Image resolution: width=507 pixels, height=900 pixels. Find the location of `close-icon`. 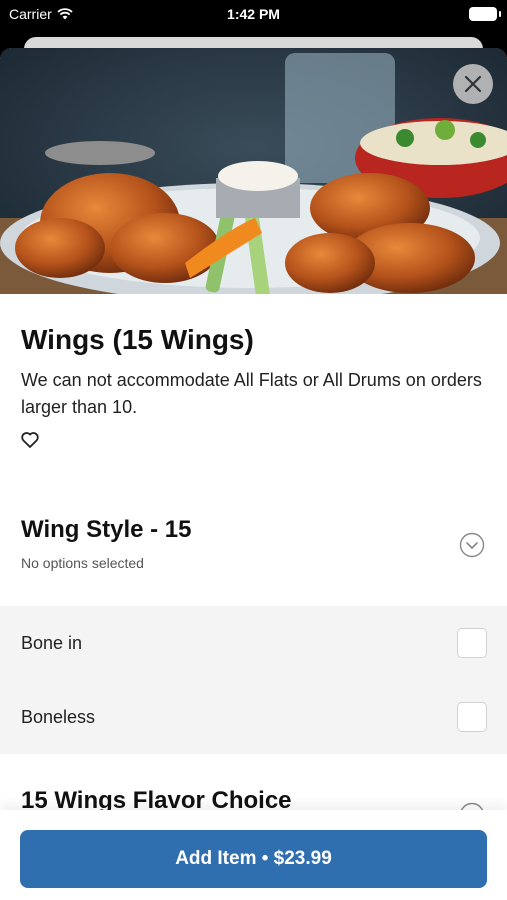

close-icon is located at coordinates (473, 84).